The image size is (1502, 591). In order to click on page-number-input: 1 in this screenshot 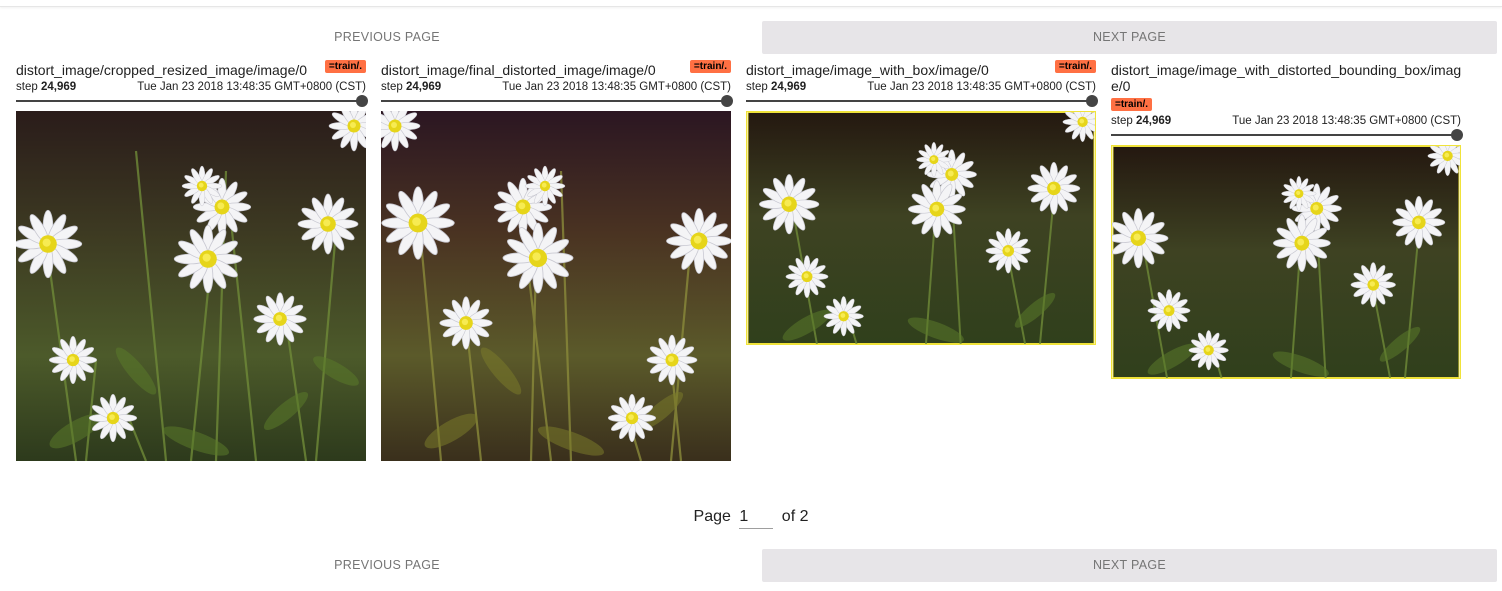, I will do `click(756, 518)`.